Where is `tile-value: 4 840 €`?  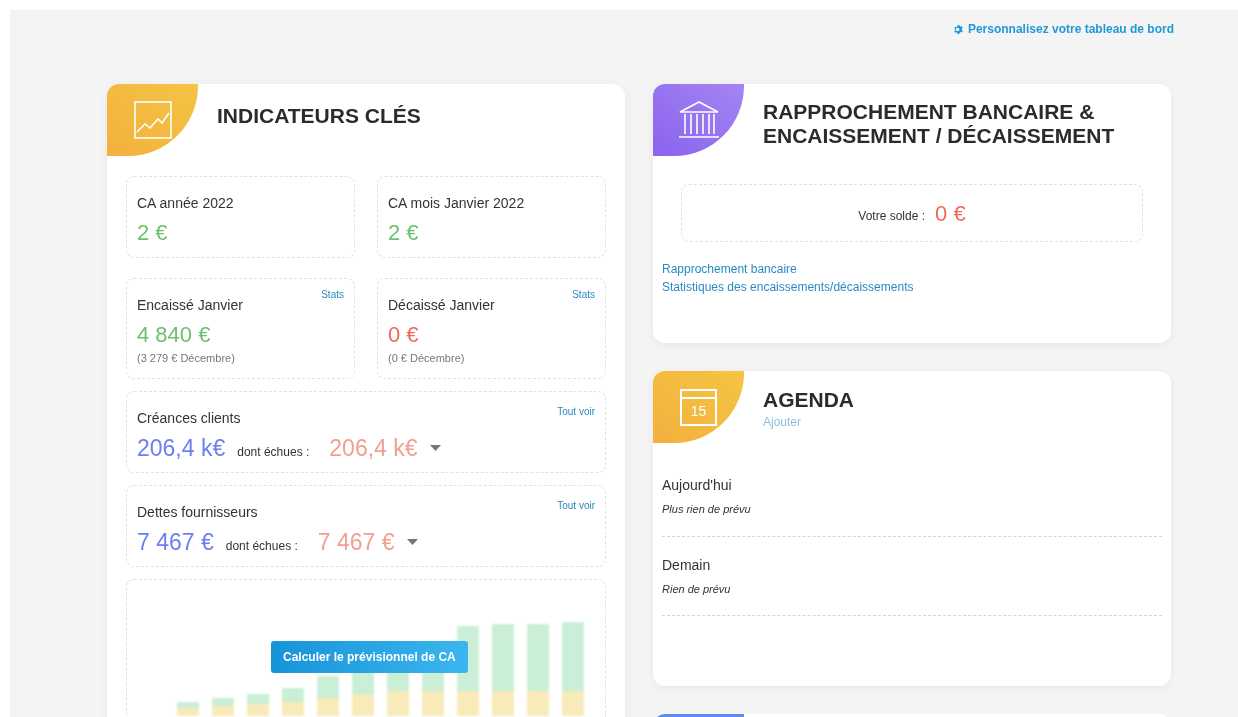
tile-value: 4 840 € is located at coordinates (174, 335).